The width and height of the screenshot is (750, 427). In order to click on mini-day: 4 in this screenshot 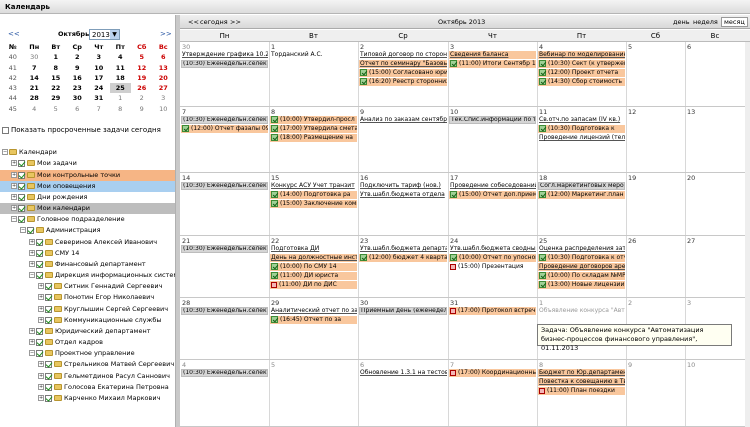, I will do `click(121, 57)`.